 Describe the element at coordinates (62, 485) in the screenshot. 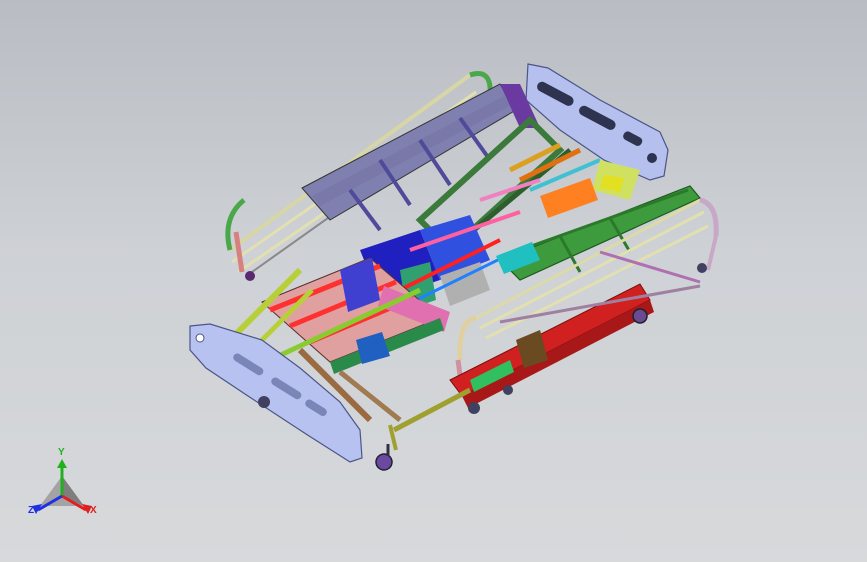

I see `coordinate-triad: Y X Z` at that location.